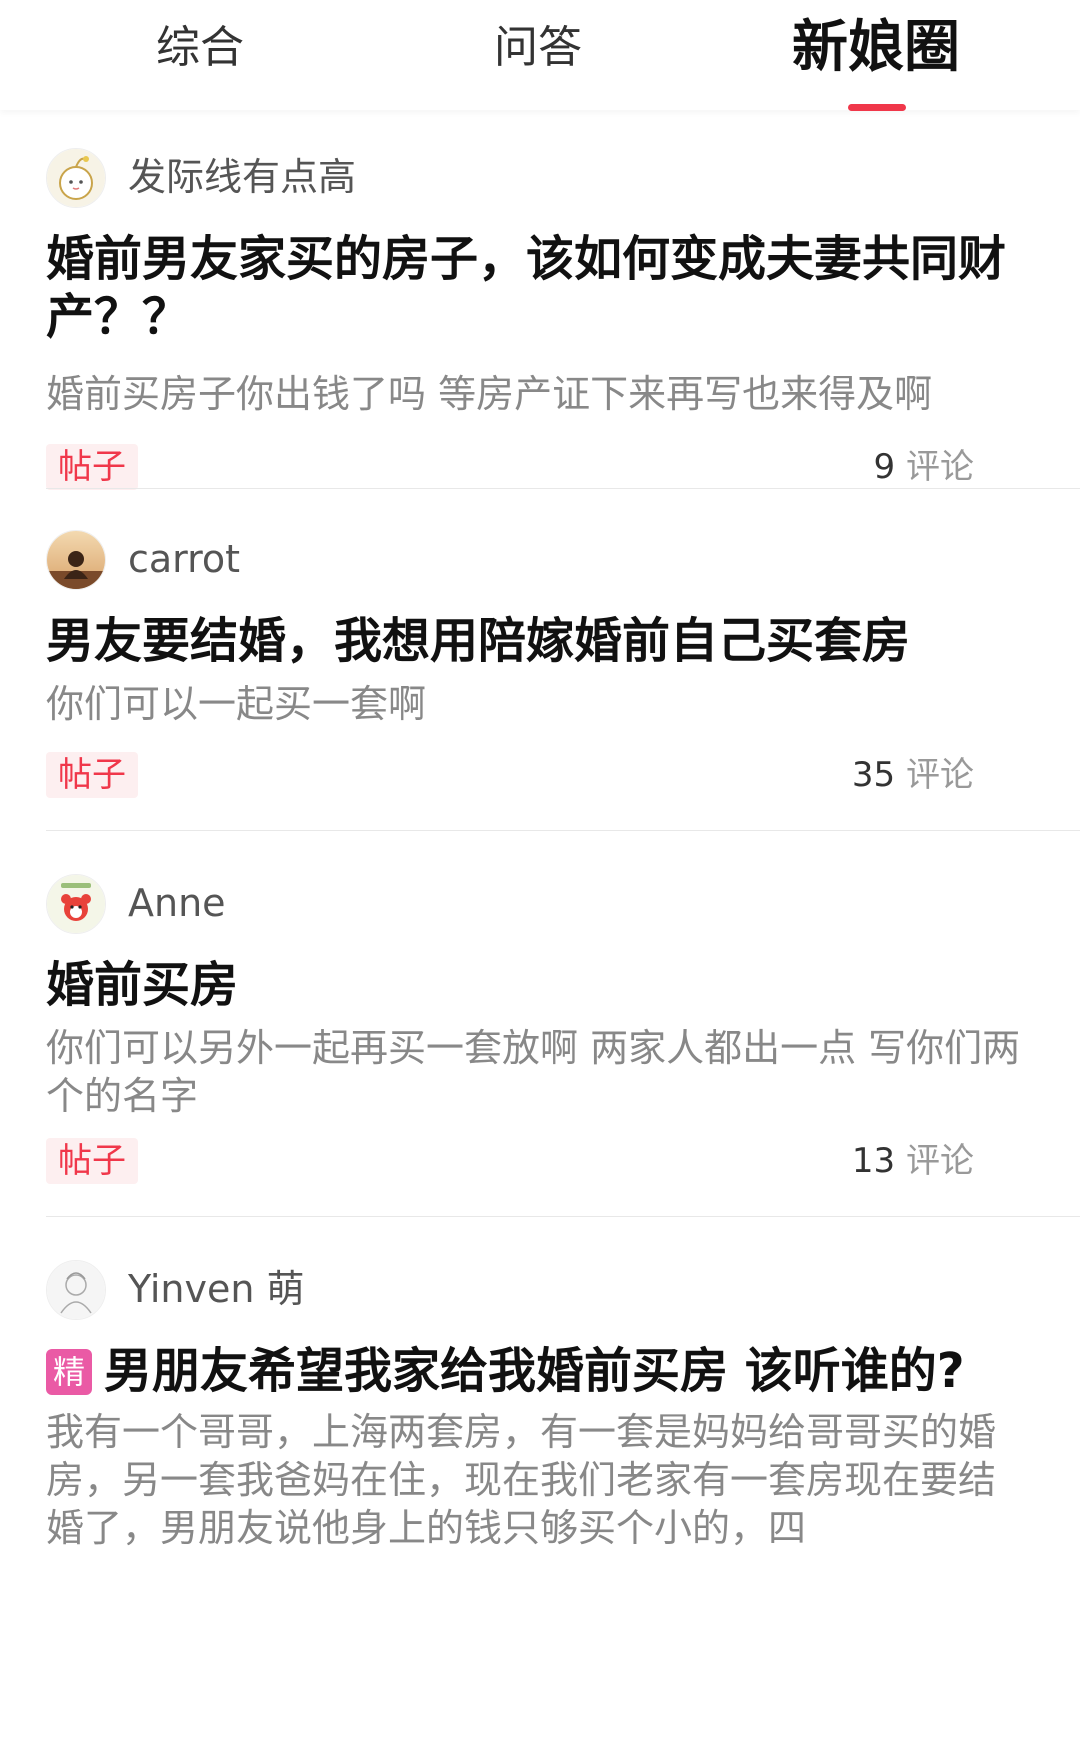 The height and width of the screenshot is (1753, 1080). Describe the element at coordinates (200, 48) in the screenshot. I see `tab-comprehensive: 综合` at that location.